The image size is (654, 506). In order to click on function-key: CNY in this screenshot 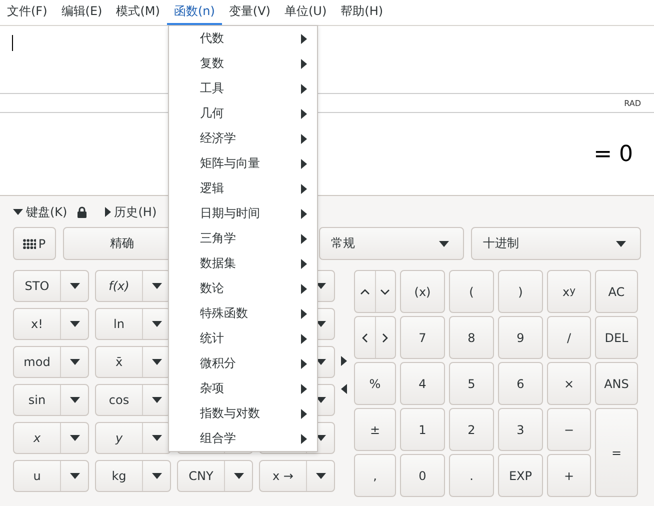, I will do `click(215, 476)`.